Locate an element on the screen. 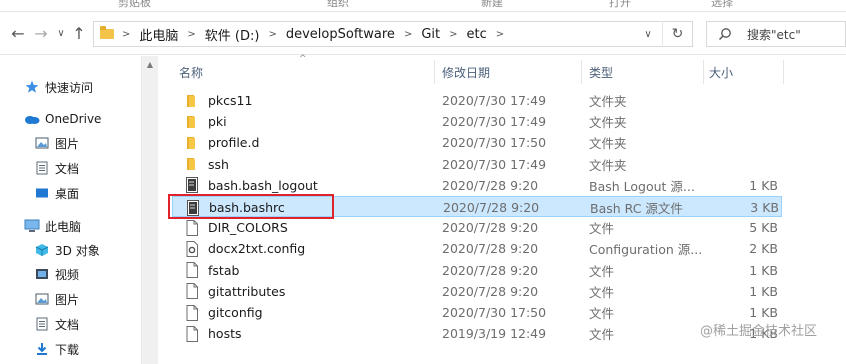  nav-item-label: 图片 is located at coordinates (67, 143).